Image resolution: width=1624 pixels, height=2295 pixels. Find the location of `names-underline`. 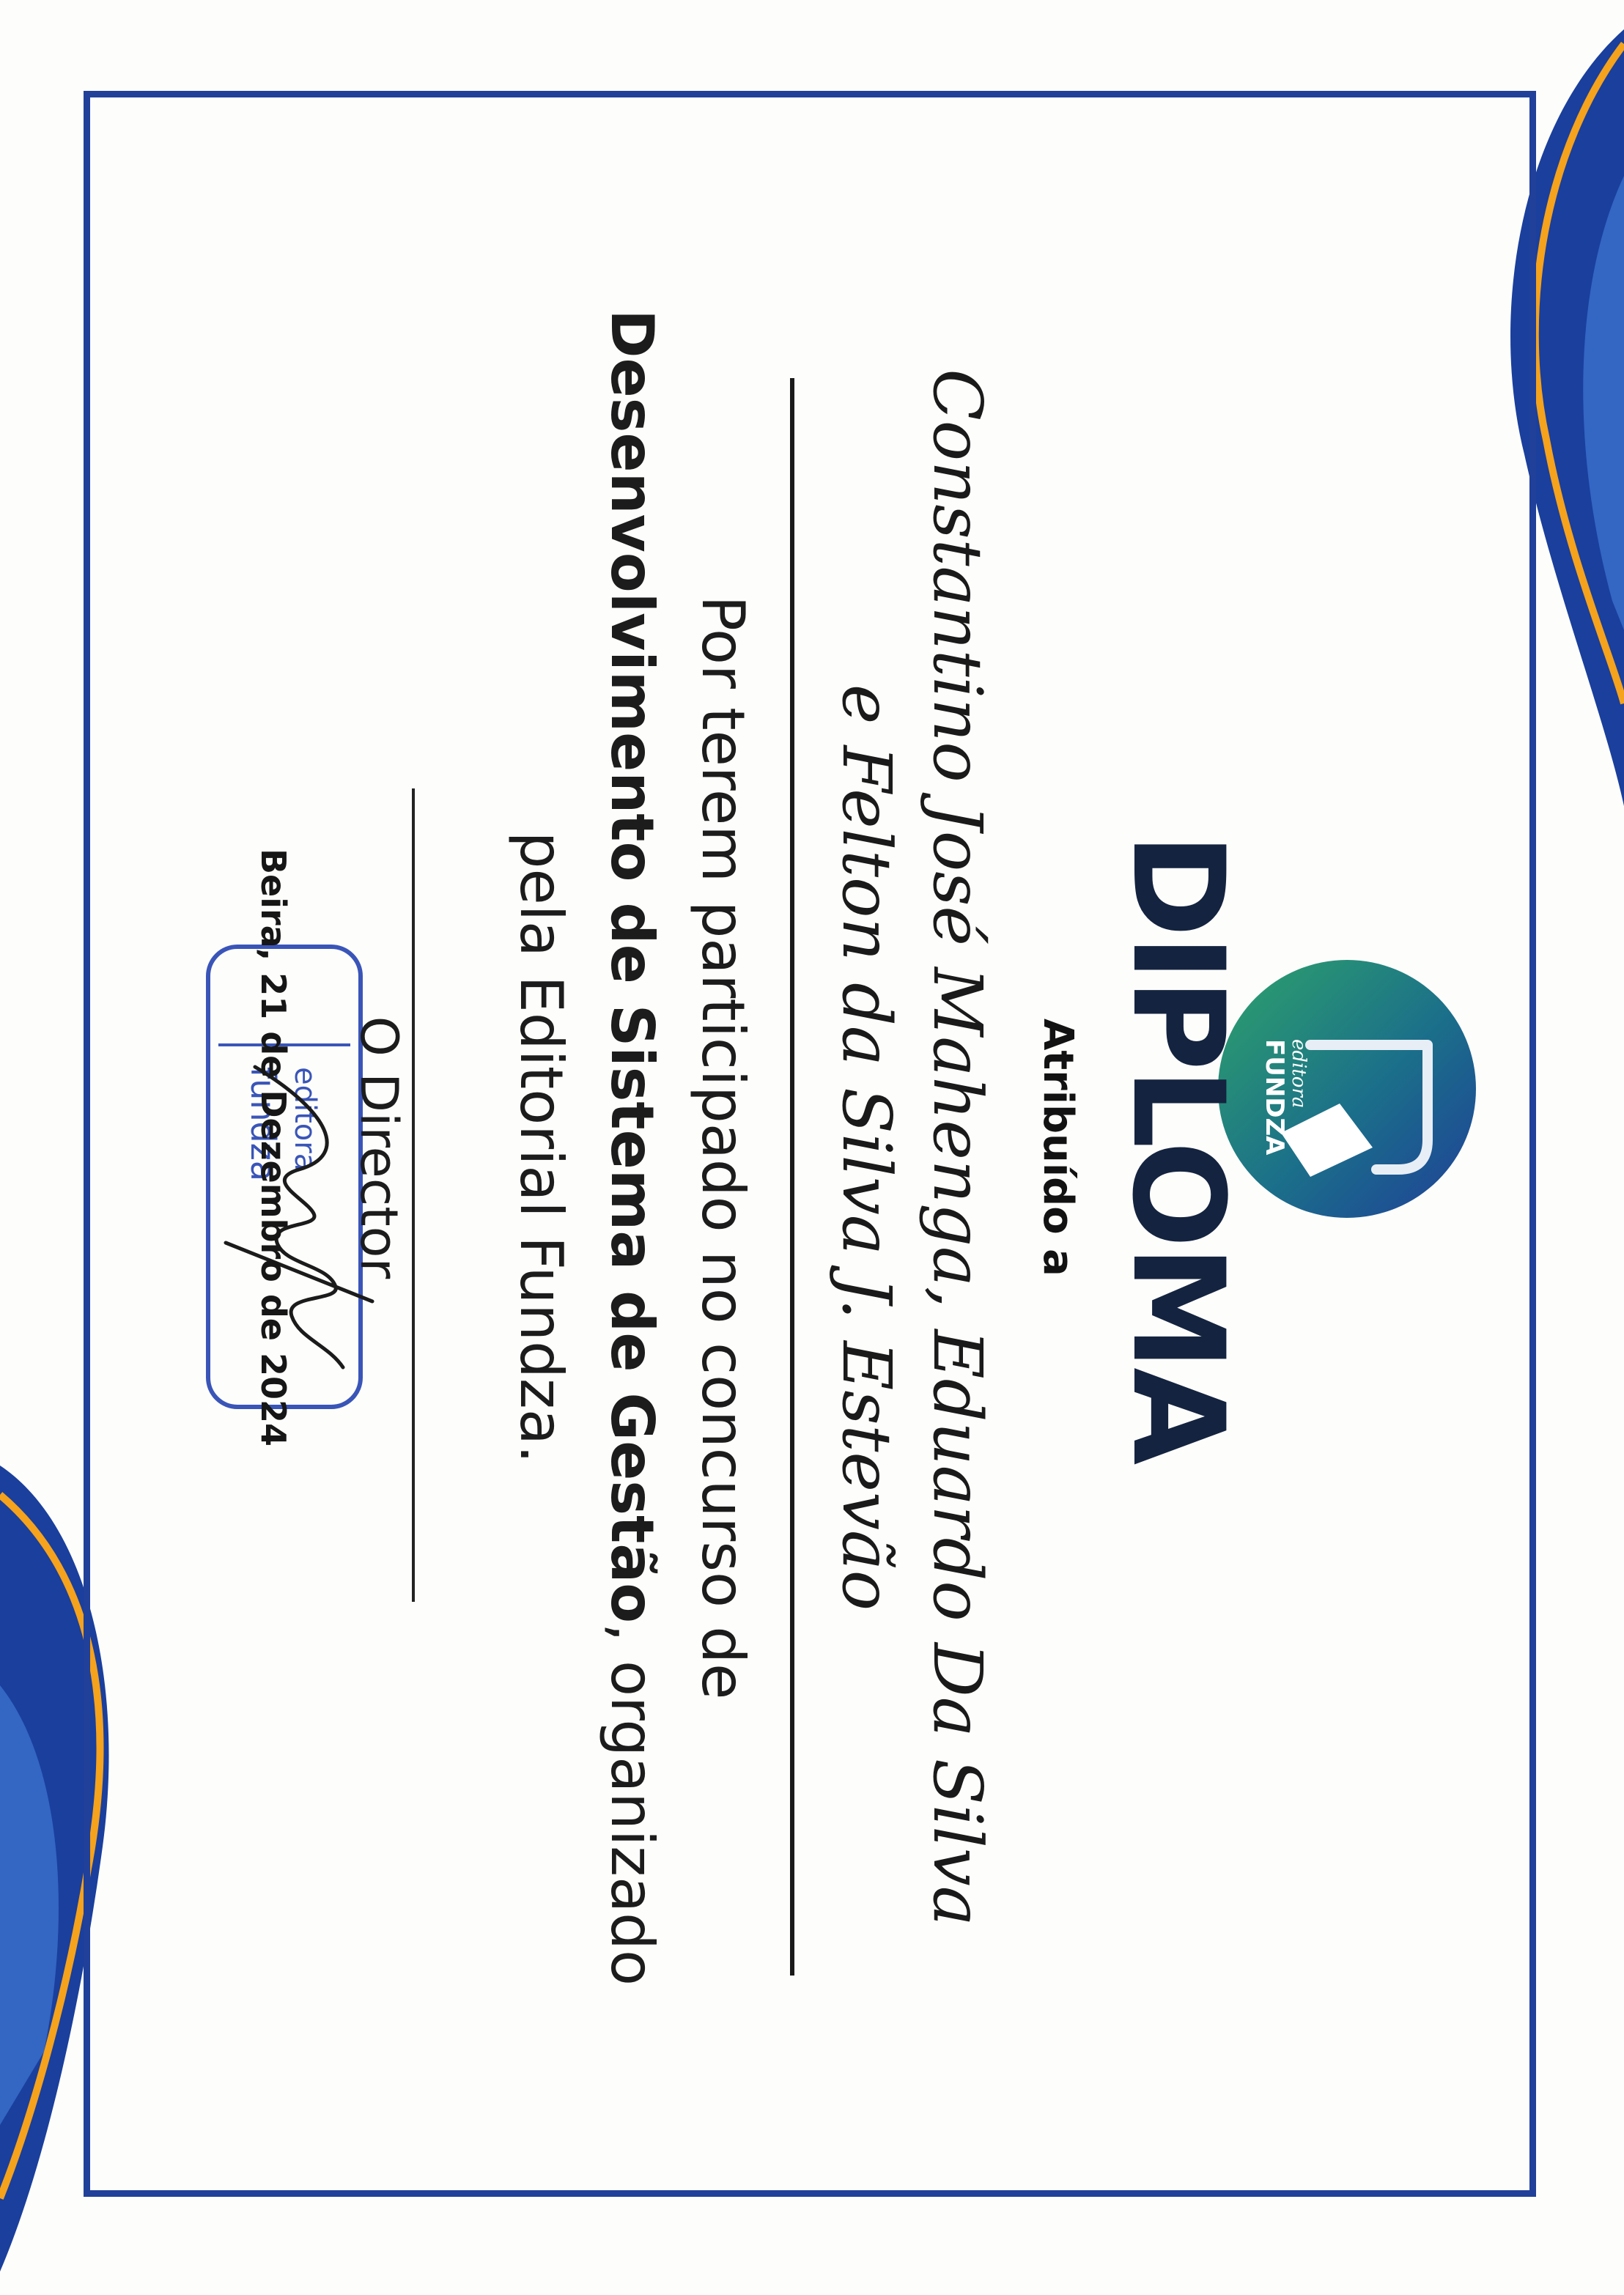

names-underline is located at coordinates (792, 1177).